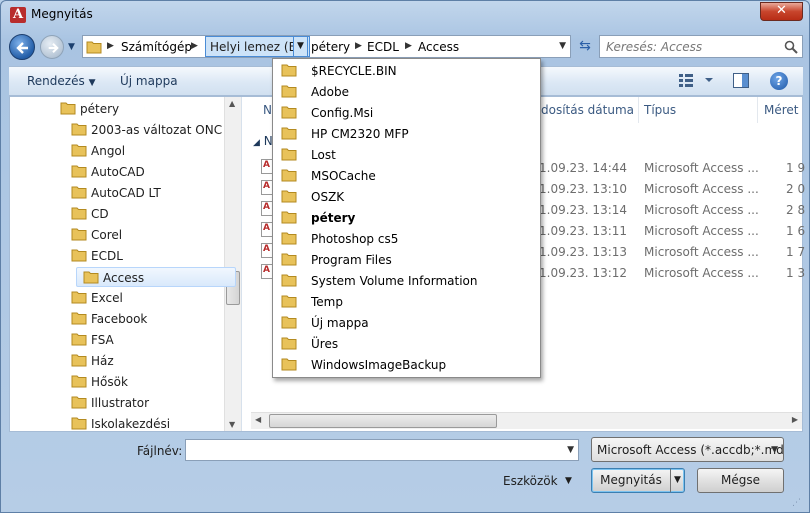 The height and width of the screenshot is (513, 810). I want to click on breadcrumb-access: Access, so click(438, 47).